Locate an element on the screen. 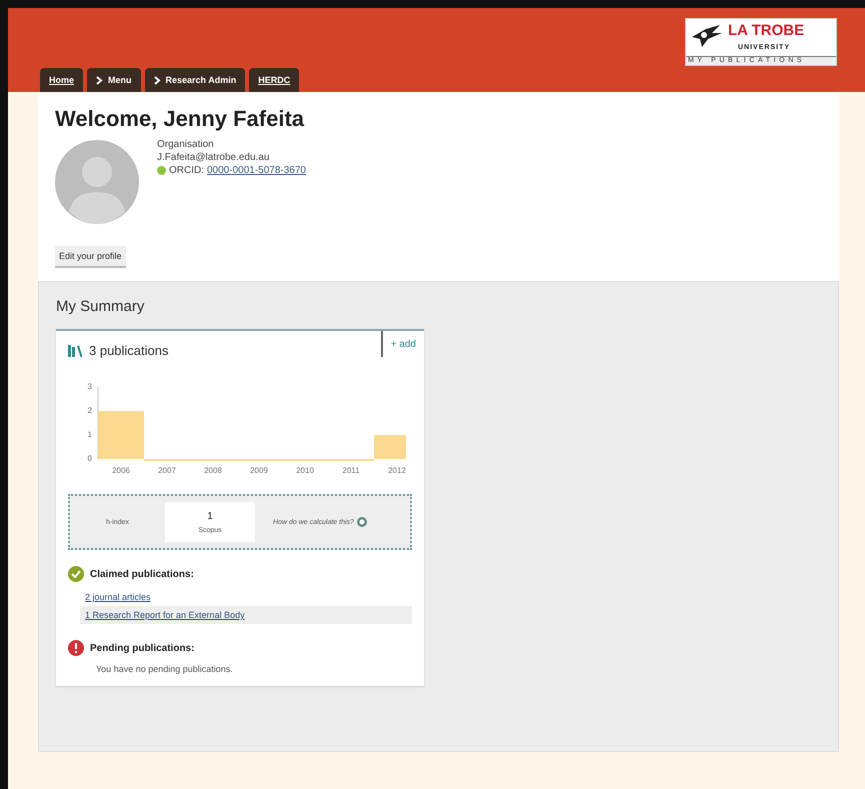 The height and width of the screenshot is (789, 865). publication-count: 3 publications is located at coordinates (128, 350).